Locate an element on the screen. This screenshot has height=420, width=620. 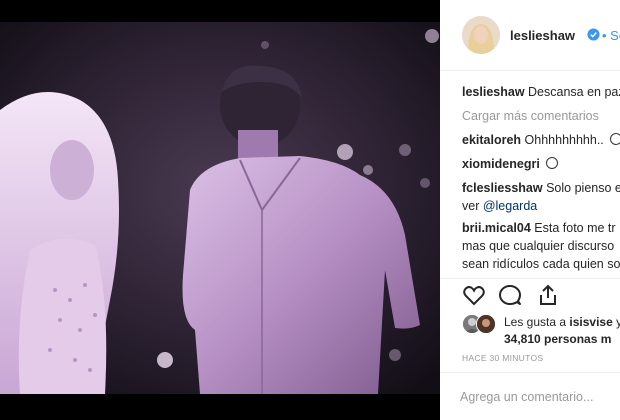
likes-count: 34,810 personas m is located at coordinates (557, 339).